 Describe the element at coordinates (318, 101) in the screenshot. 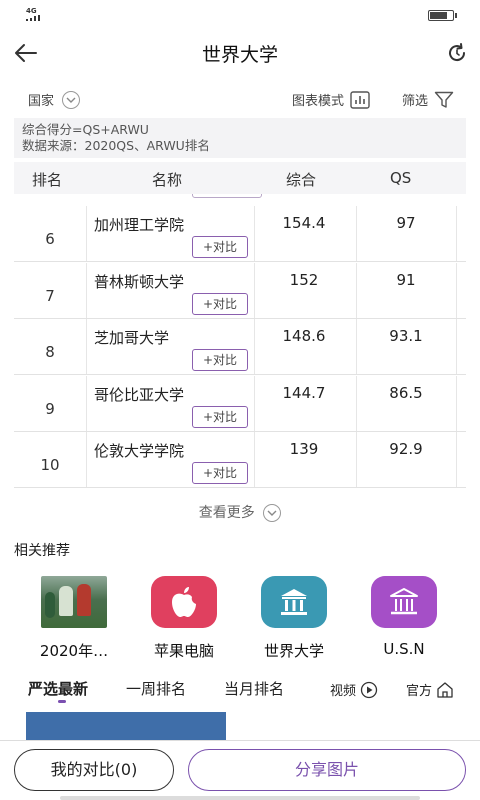

I see `chart-mode-label: 图表模式` at that location.